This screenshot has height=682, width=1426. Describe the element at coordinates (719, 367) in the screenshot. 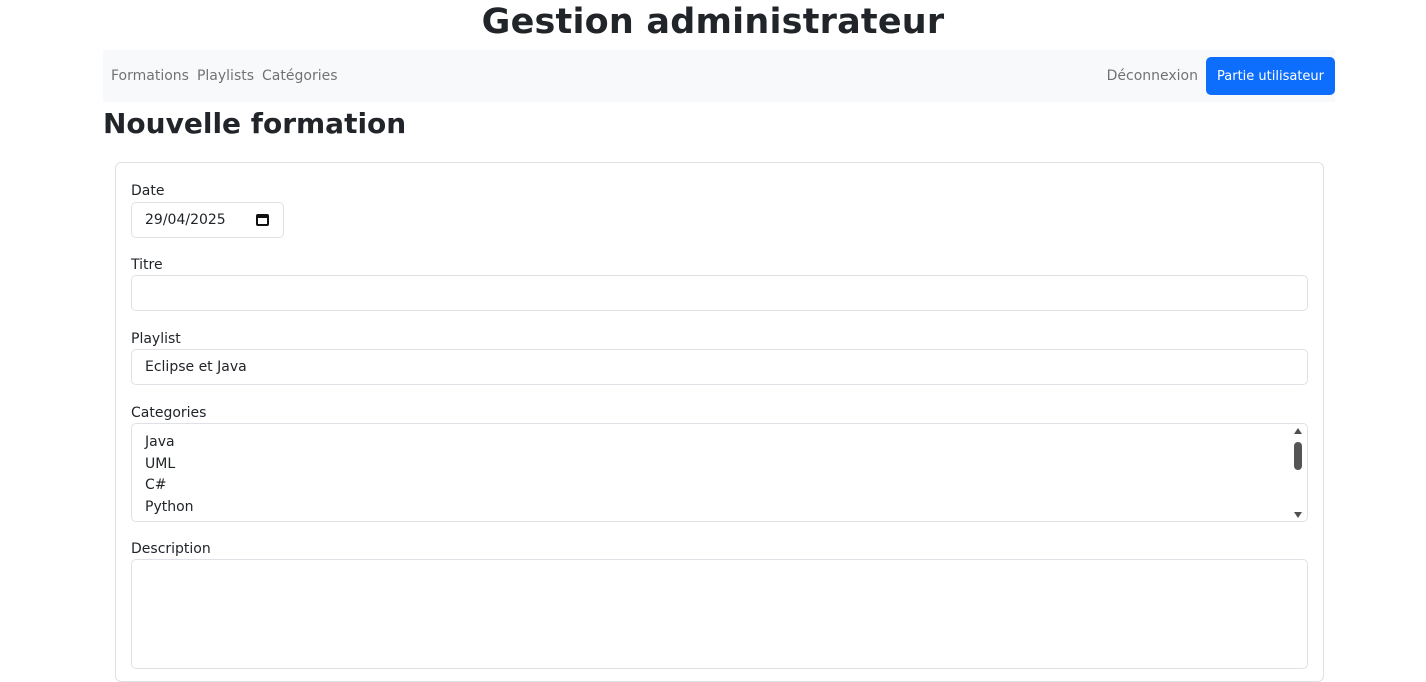

I see `playlist-select: Eclipse et Java` at that location.